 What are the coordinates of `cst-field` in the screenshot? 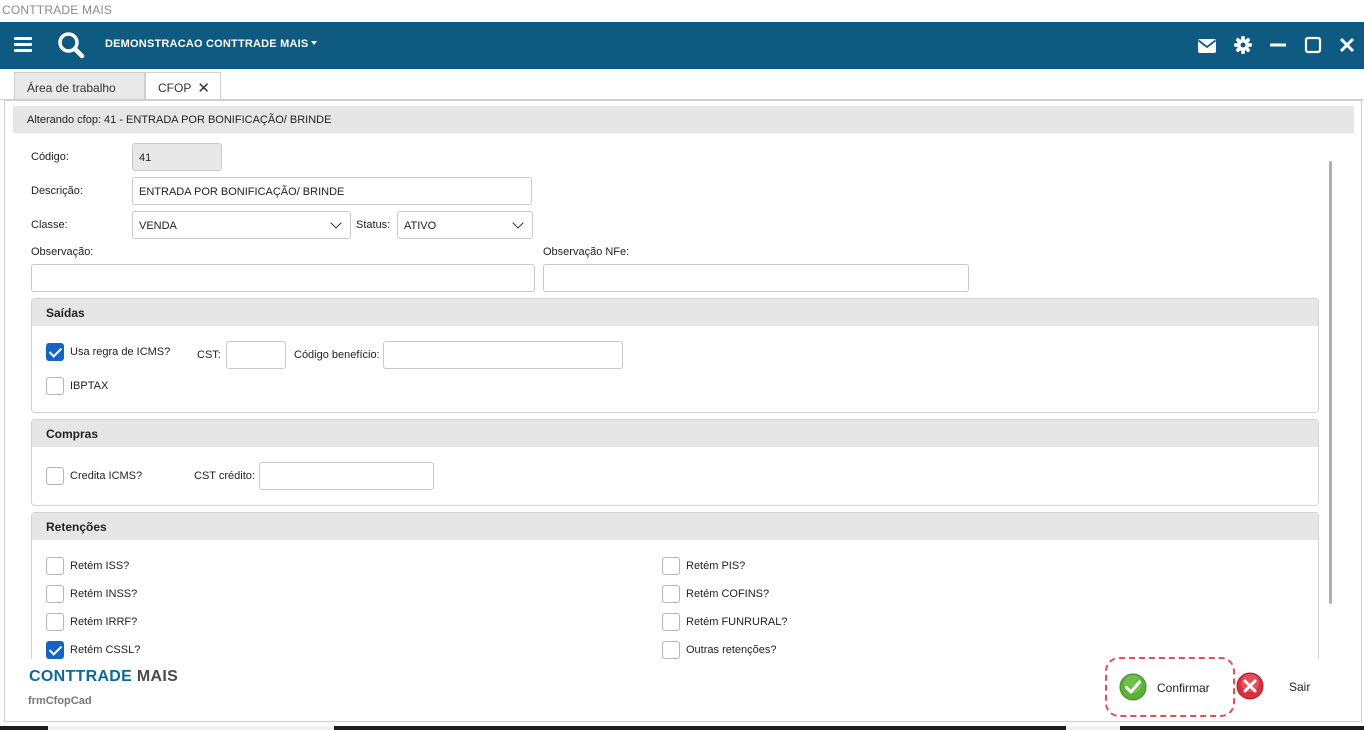 It's located at (256, 355).